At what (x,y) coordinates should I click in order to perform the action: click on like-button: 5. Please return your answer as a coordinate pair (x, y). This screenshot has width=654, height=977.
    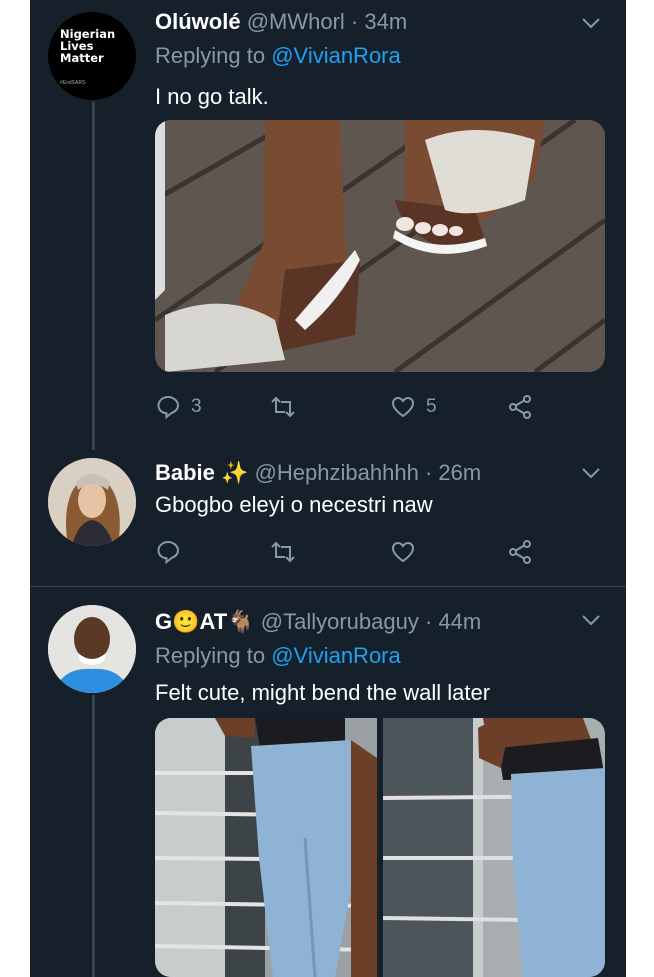
    Looking at the image, I should click on (413, 407).